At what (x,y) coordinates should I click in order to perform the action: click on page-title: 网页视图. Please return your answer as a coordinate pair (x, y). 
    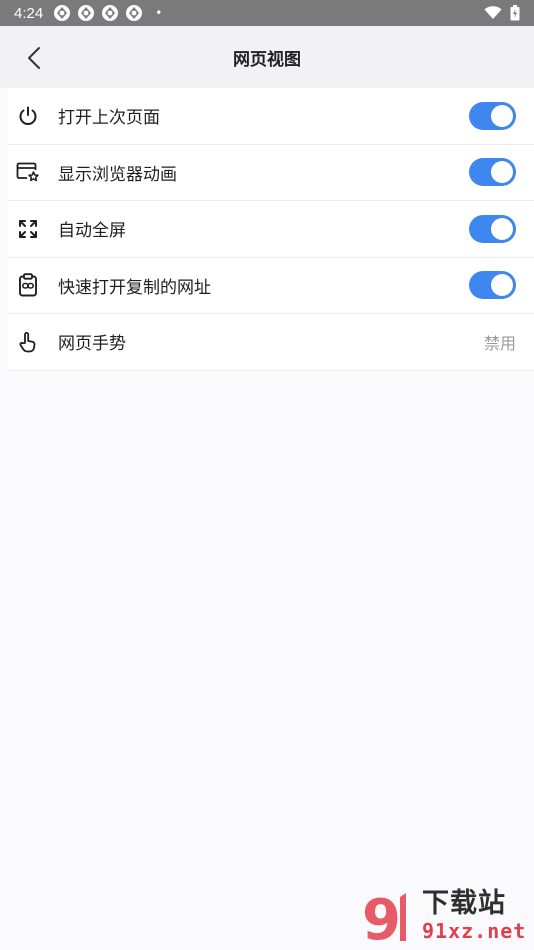
    Looking at the image, I should click on (267, 59).